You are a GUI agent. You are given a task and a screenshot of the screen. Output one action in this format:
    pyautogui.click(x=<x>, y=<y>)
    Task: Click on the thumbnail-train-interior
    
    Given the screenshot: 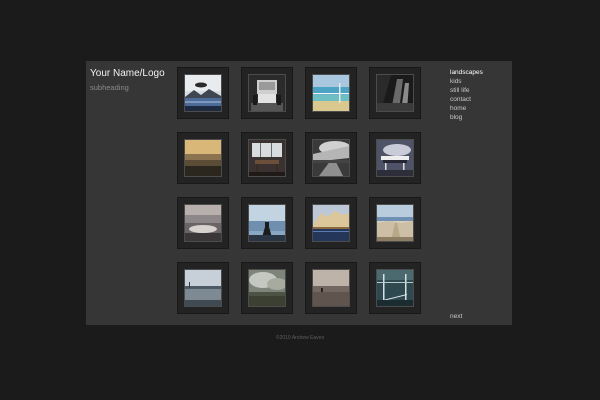 What is the action you would take?
    pyautogui.click(x=267, y=93)
    